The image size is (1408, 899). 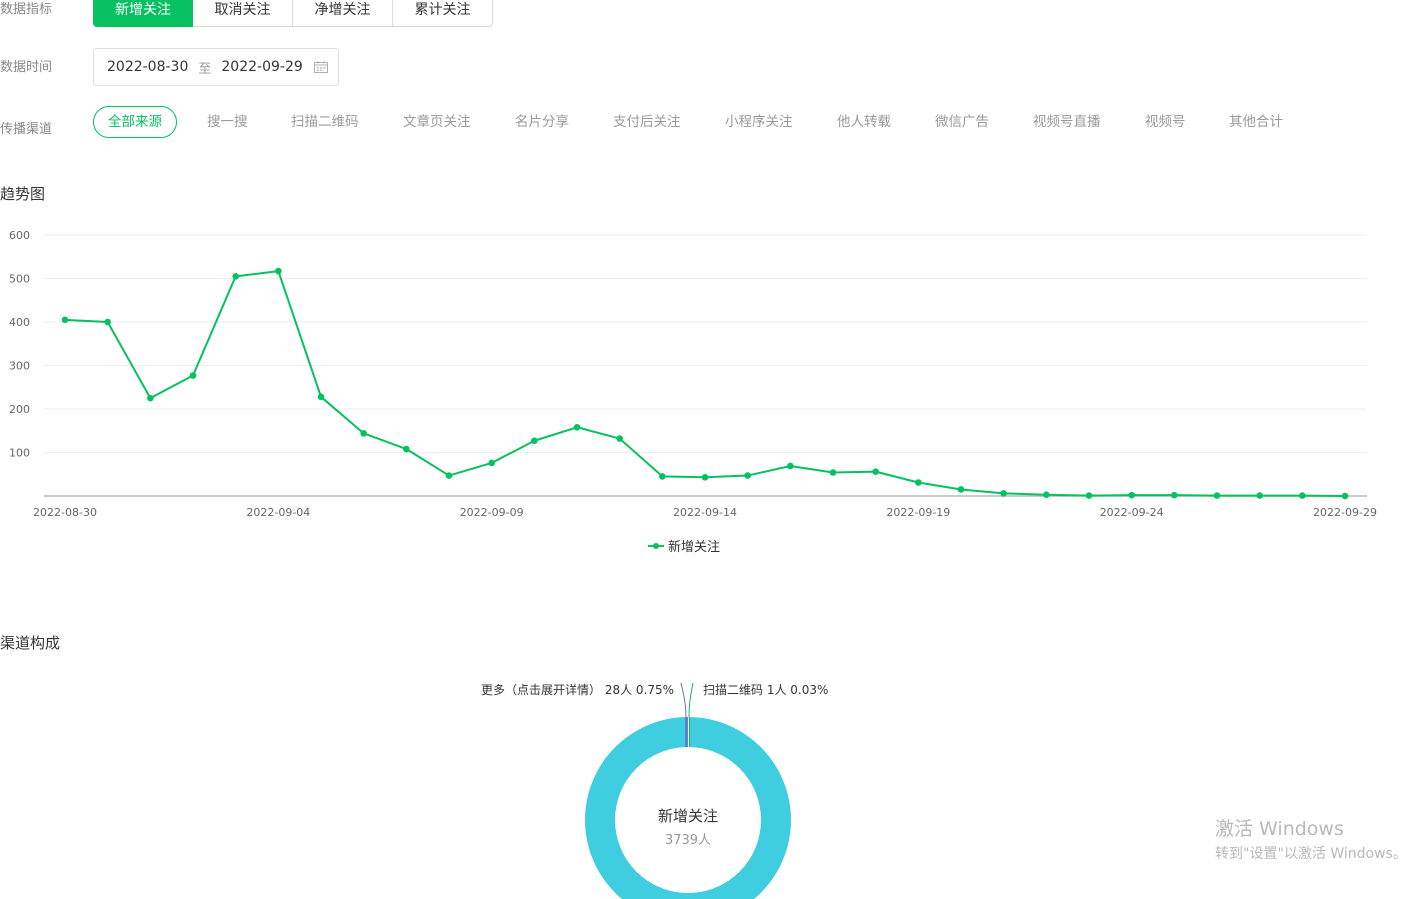 I want to click on channel-after-payment: 支付后关注, so click(x=647, y=122).